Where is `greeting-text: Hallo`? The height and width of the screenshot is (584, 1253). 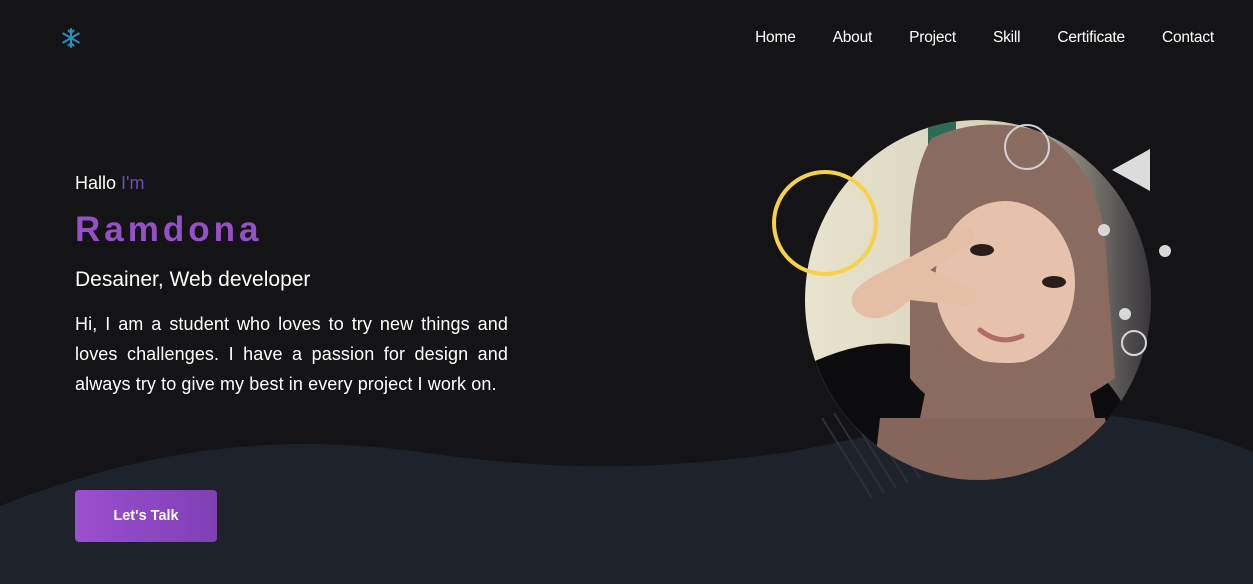 greeting-text: Hallo is located at coordinates (96, 183).